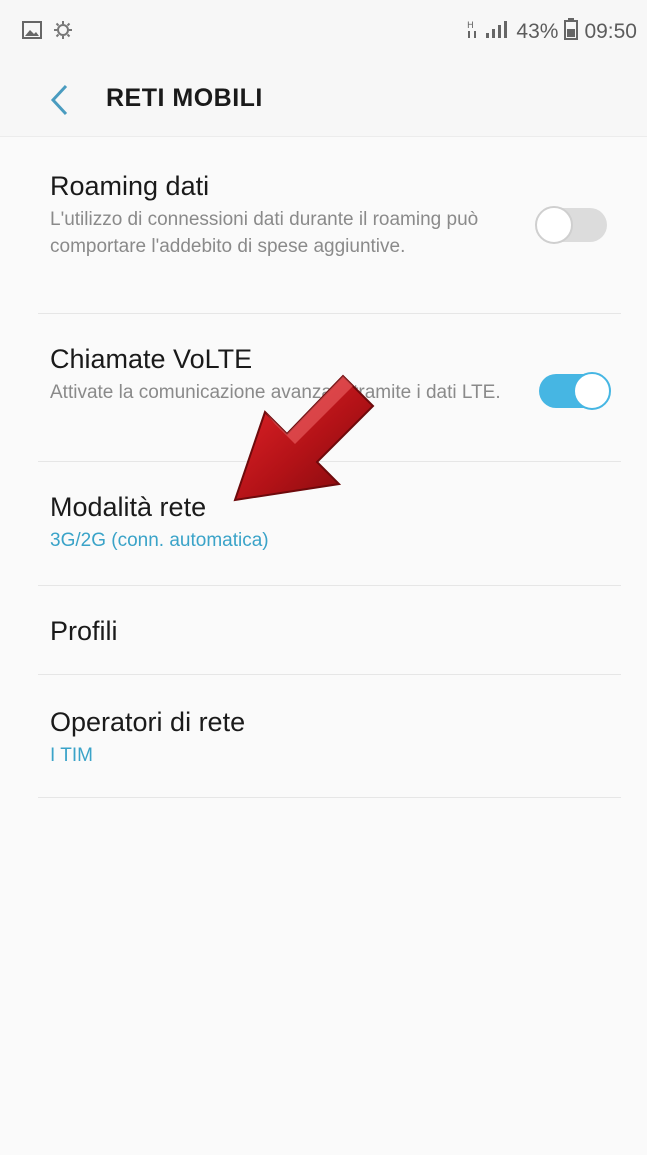  I want to click on network-type-icon: H, so click(472, 32).